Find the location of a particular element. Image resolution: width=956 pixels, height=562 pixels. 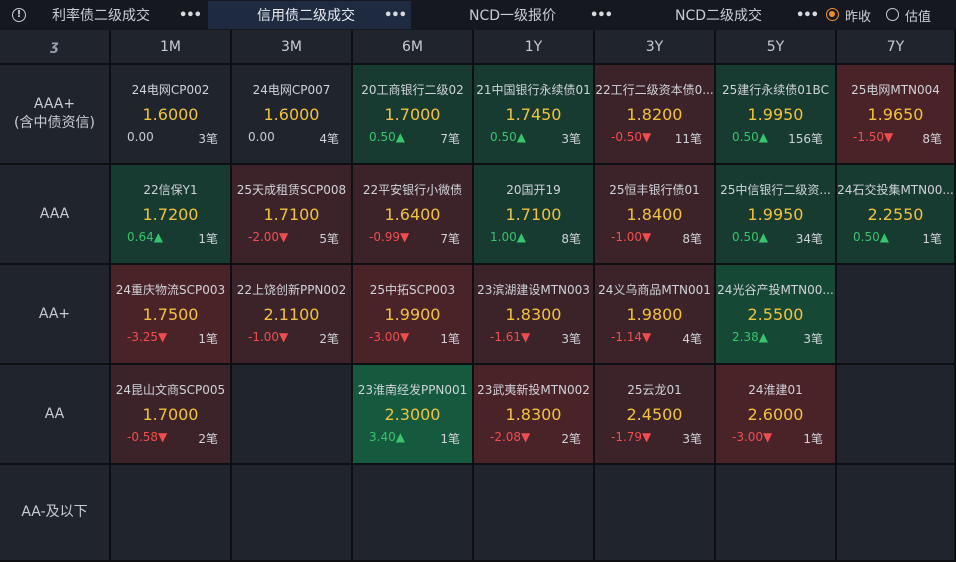

radio-prev-close is located at coordinates (832, 14).